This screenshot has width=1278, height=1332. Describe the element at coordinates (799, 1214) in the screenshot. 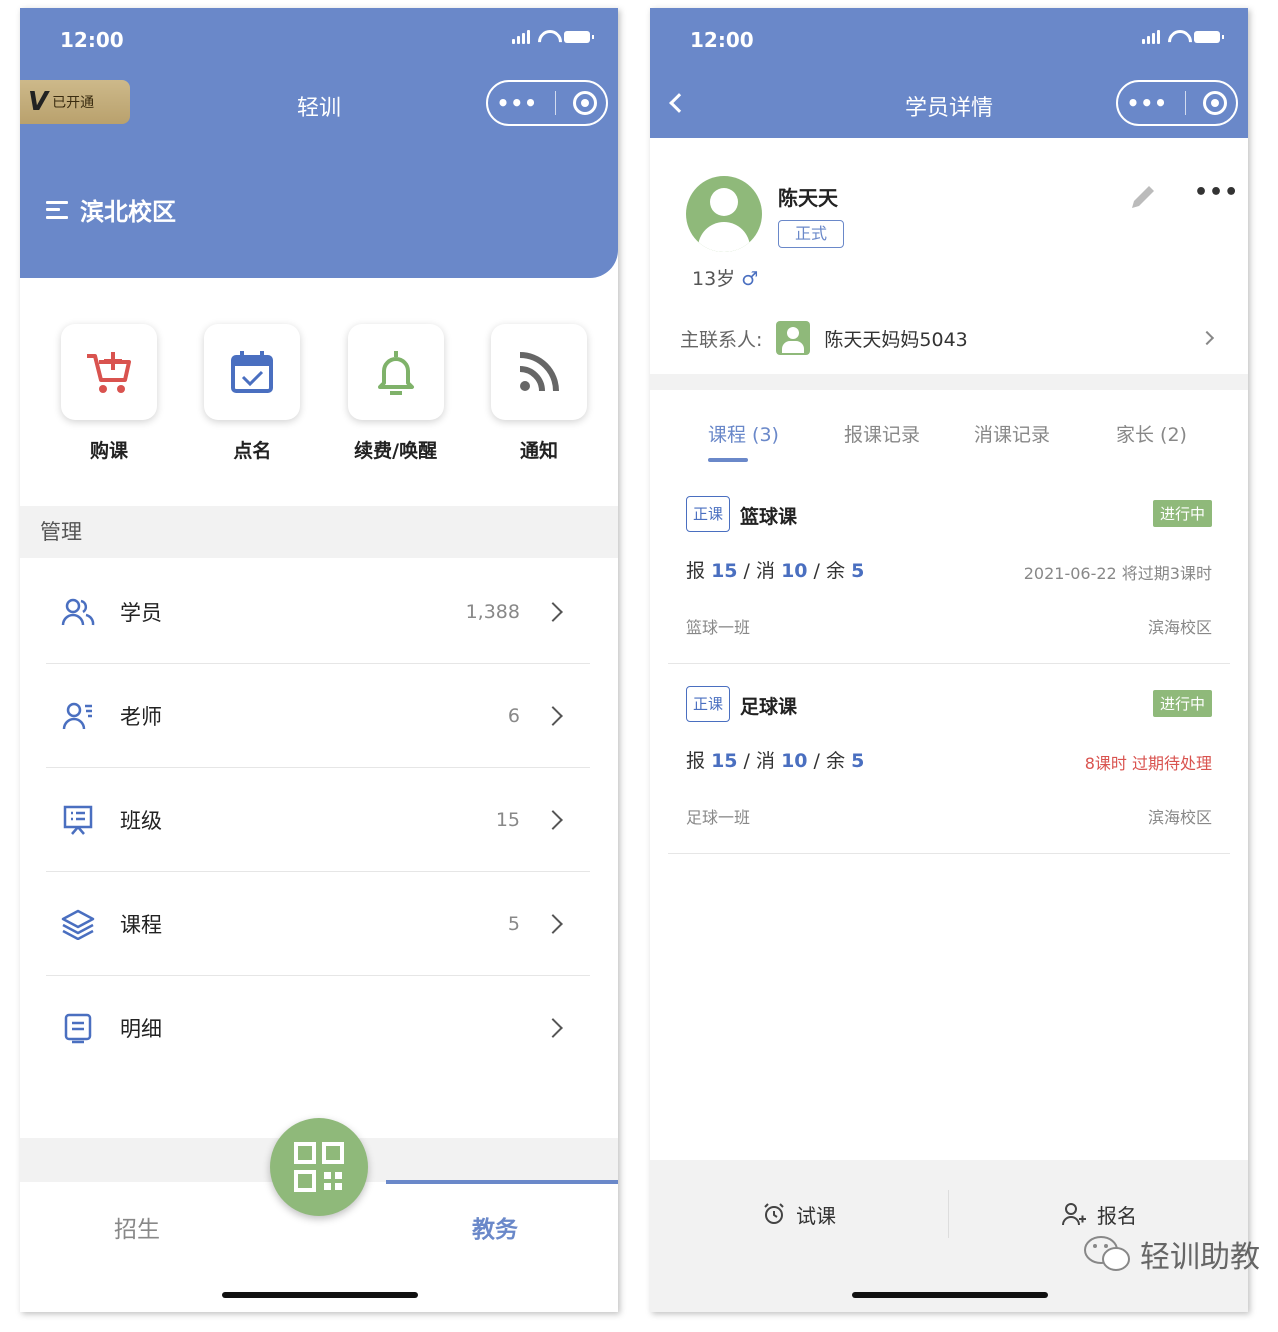

I see `trial-class-button: 试课` at that location.